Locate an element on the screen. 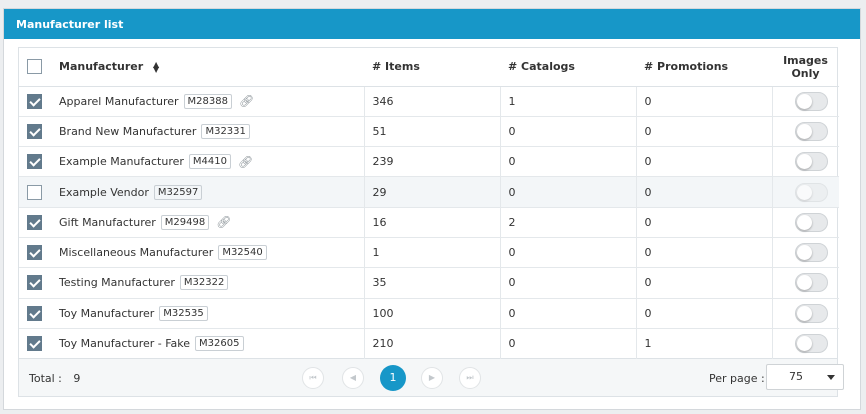 The image size is (866, 414). manufacturer-name: Apparel Manufacturer is located at coordinates (119, 101).